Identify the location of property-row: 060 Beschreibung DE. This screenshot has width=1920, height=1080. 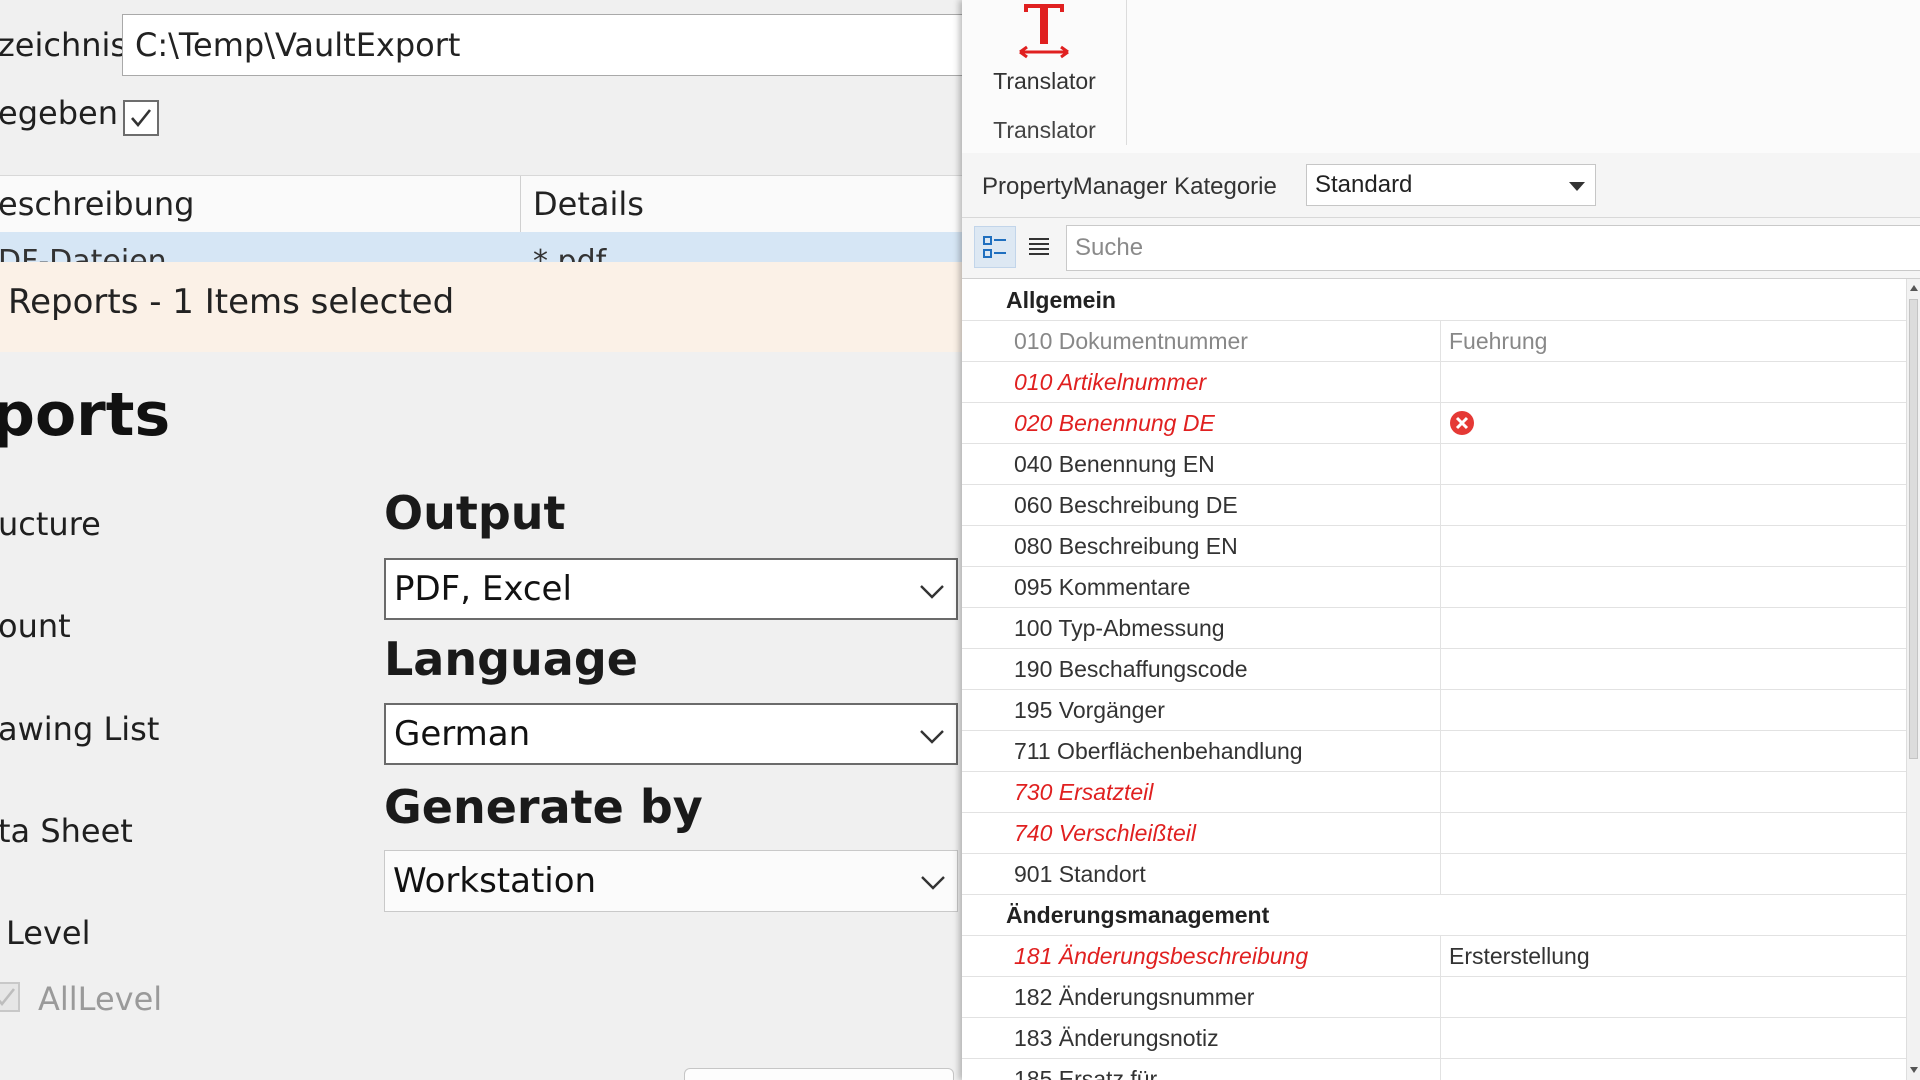
(1434, 505).